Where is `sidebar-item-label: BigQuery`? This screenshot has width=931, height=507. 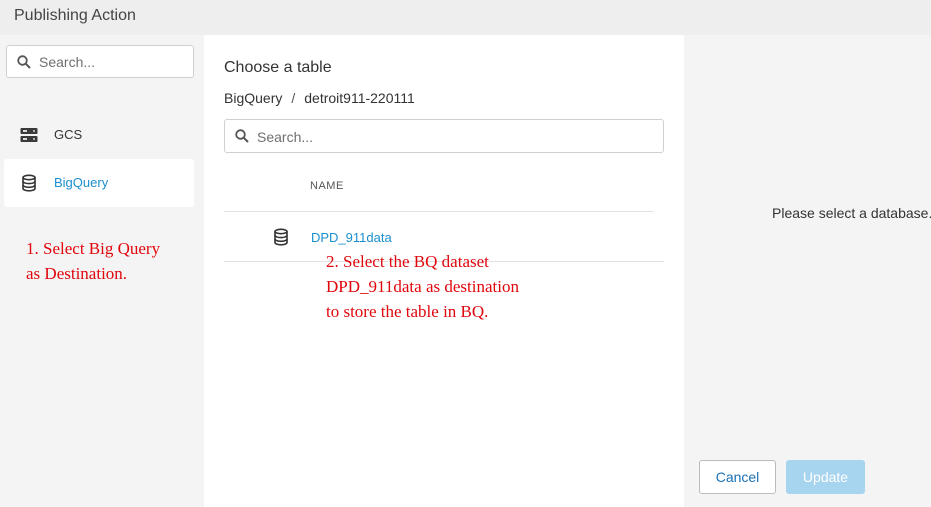
sidebar-item-label: BigQuery is located at coordinates (81, 182).